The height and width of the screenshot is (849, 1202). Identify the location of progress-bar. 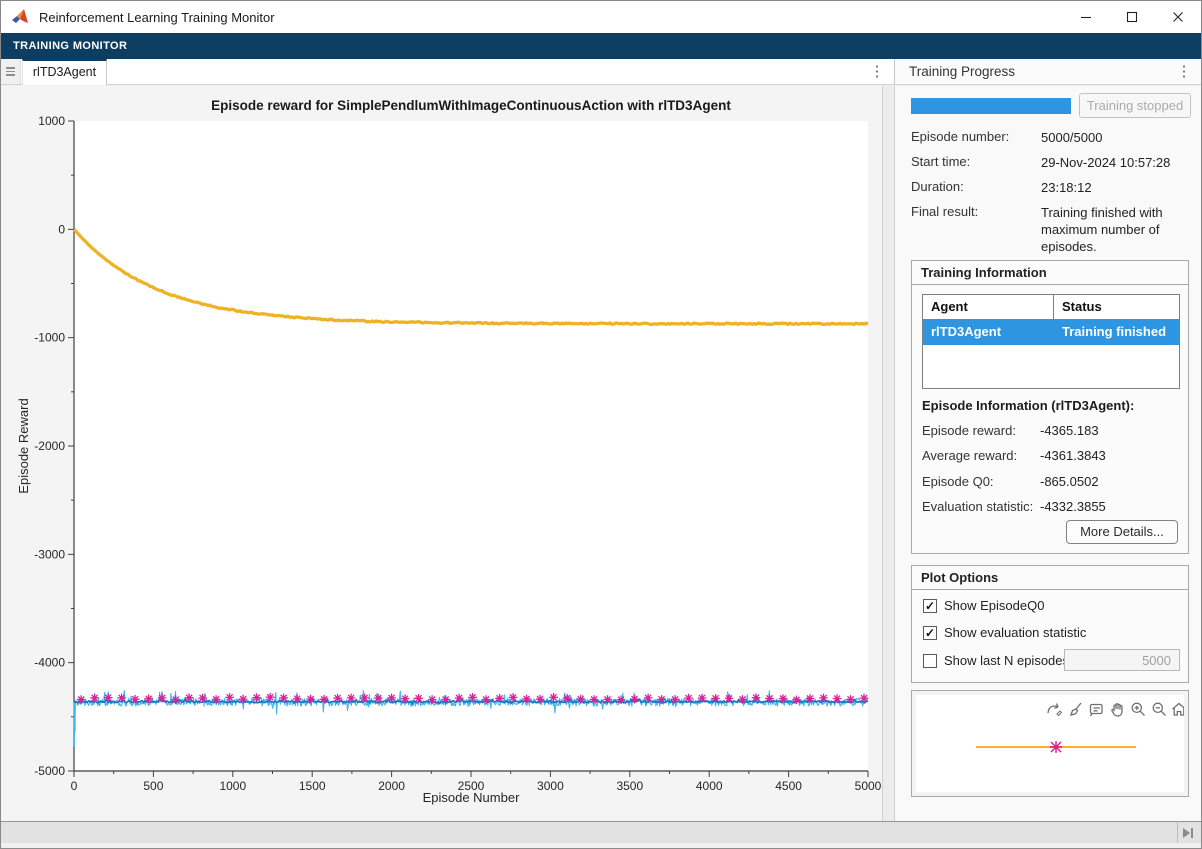
(991, 106).